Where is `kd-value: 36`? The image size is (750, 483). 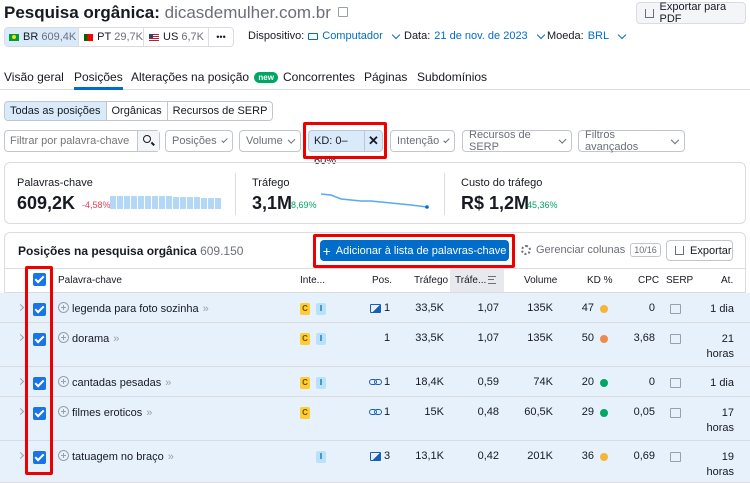
kd-value: 36 is located at coordinates (587, 456).